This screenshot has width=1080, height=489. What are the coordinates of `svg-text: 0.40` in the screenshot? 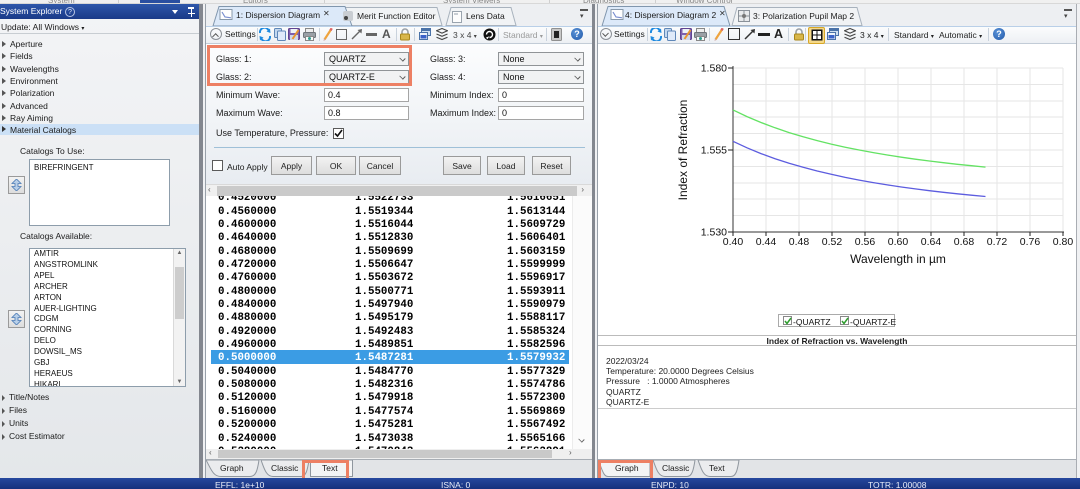 It's located at (733, 242).